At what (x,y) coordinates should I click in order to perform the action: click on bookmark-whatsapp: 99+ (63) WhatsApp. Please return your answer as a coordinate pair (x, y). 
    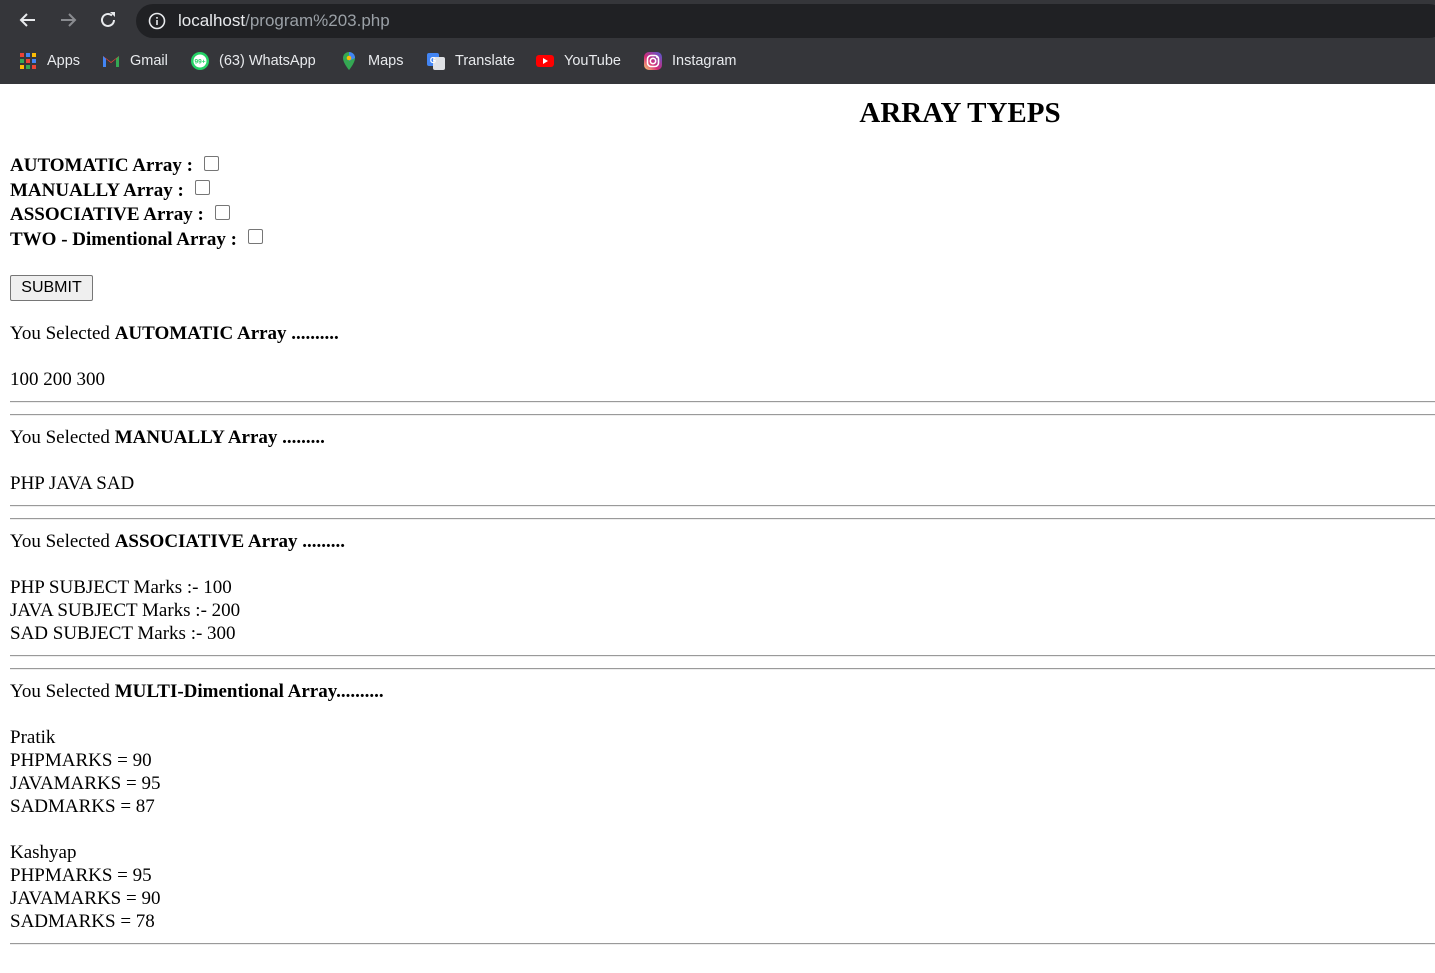
    Looking at the image, I should click on (253, 61).